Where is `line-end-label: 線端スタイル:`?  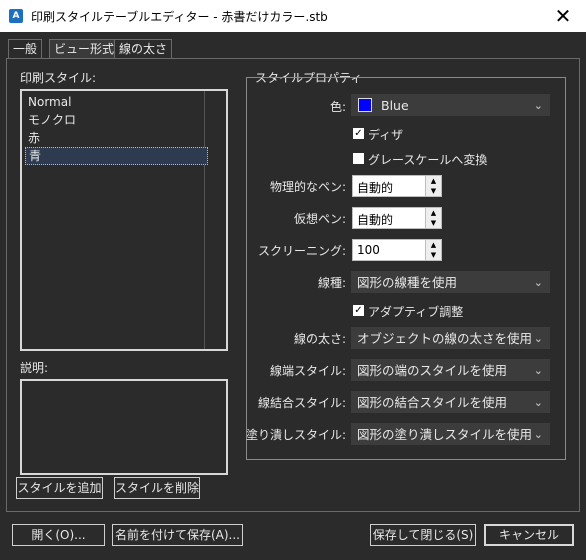
line-end-label: 線端スタイル: is located at coordinates (307, 371).